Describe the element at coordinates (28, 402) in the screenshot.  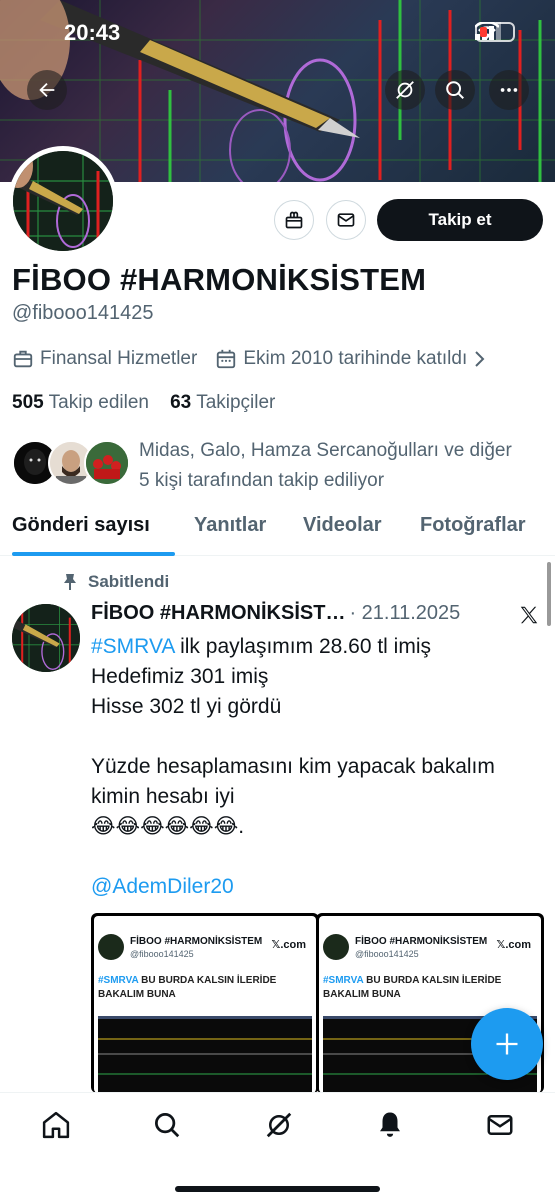
I see `following-count: 505` at that location.